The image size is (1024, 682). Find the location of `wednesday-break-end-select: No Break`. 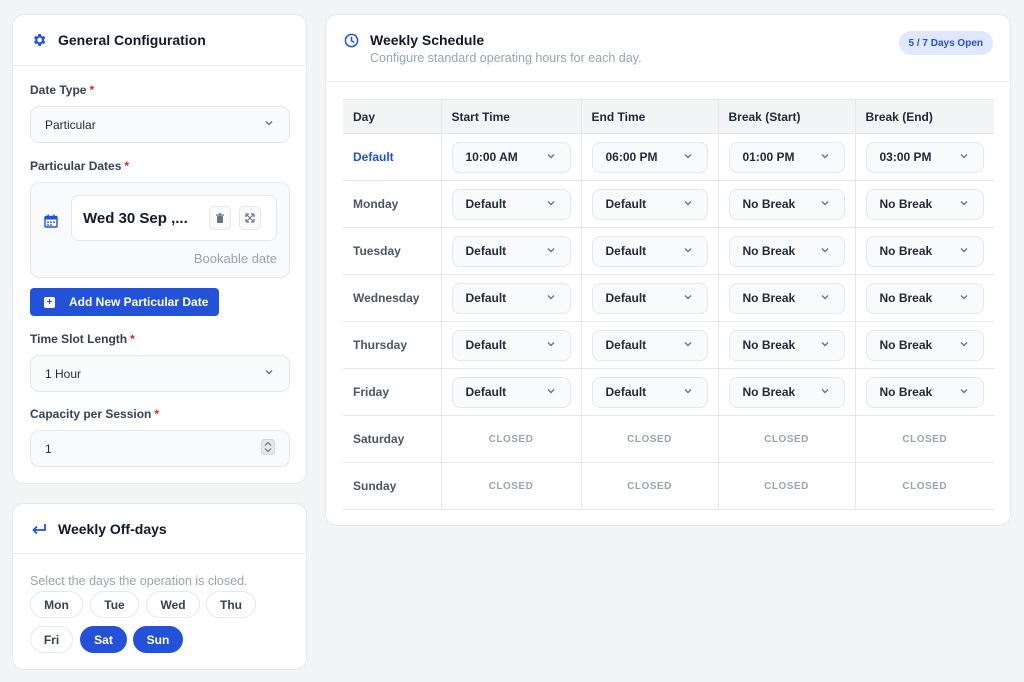

wednesday-break-end-select: No Break is located at coordinates (924, 298).